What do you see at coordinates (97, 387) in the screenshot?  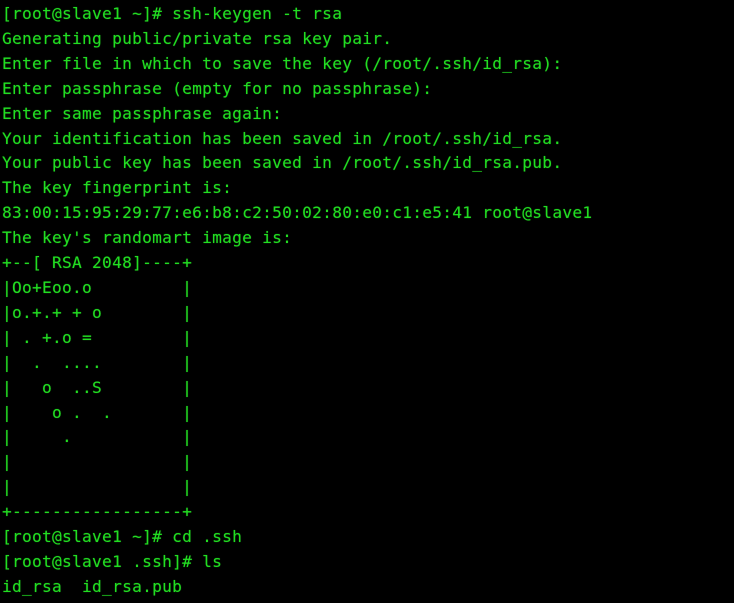 I see `terminal-line: | o ..S |` at bounding box center [97, 387].